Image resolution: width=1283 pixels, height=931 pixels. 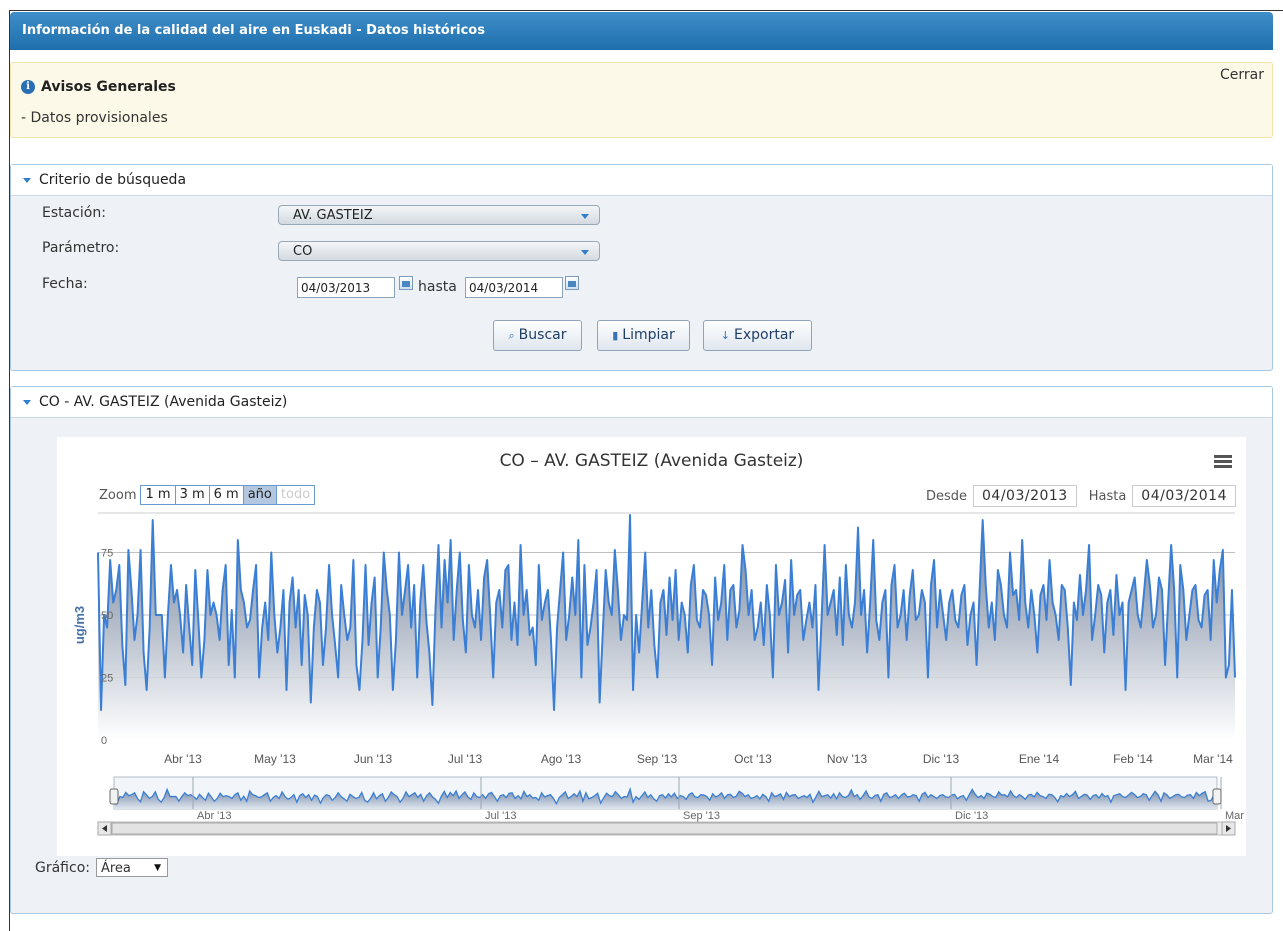 I want to click on x-tick-label: Abr '13, so click(x=183, y=759).